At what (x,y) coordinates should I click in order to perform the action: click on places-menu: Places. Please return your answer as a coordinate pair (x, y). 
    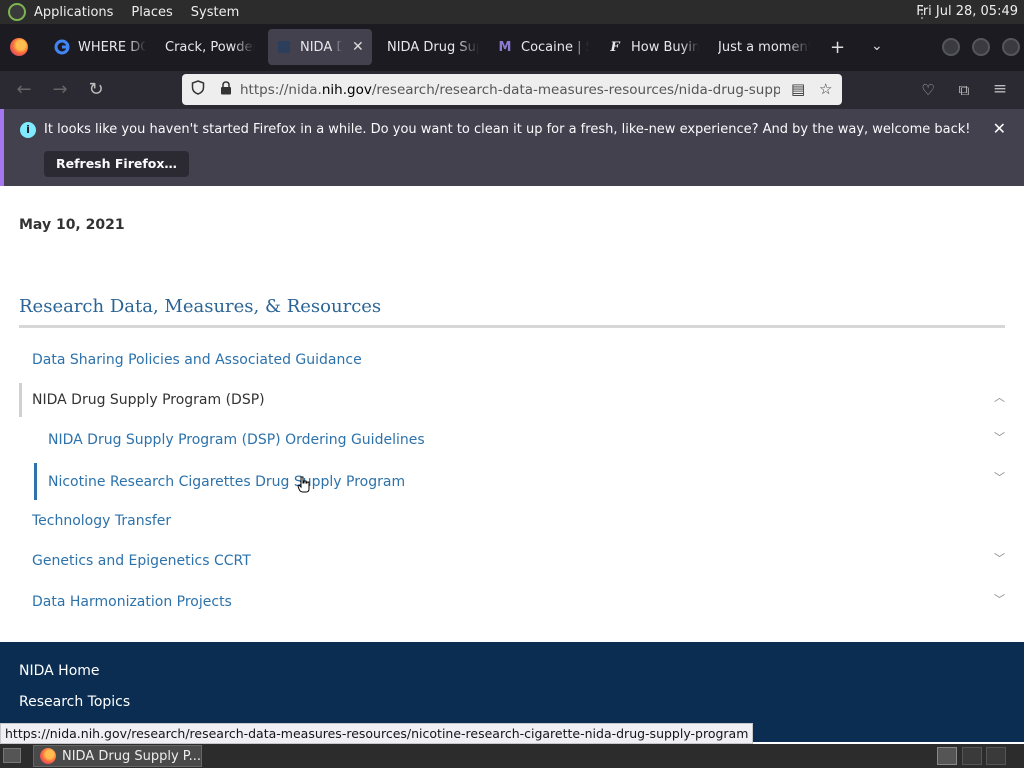
    Looking at the image, I should click on (151, 12).